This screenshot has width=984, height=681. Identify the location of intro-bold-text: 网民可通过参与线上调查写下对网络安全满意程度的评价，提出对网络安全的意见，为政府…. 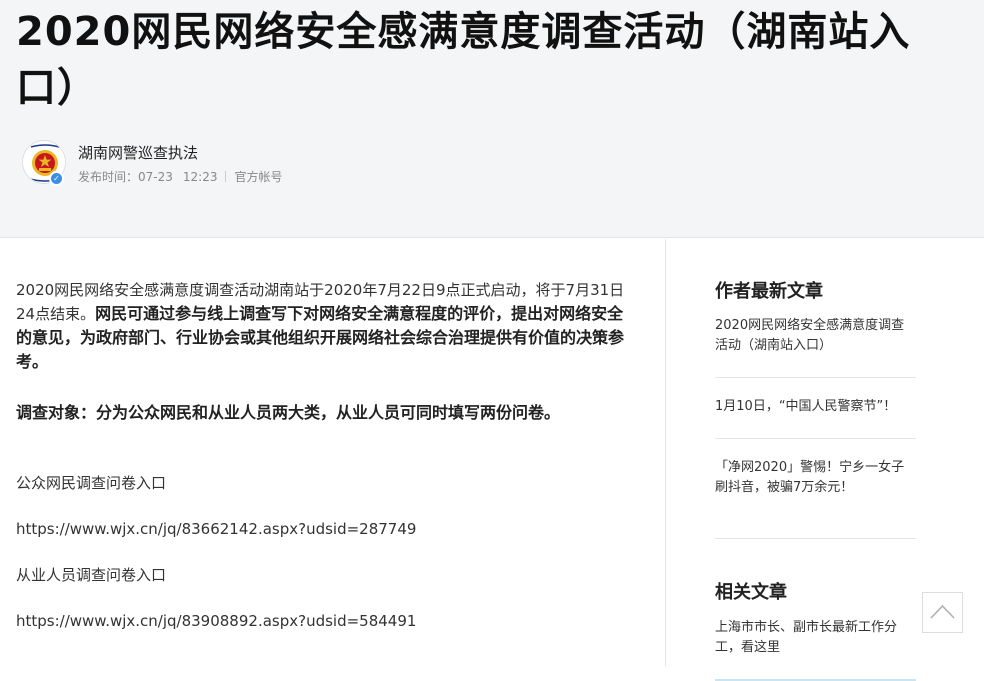
(320, 337).